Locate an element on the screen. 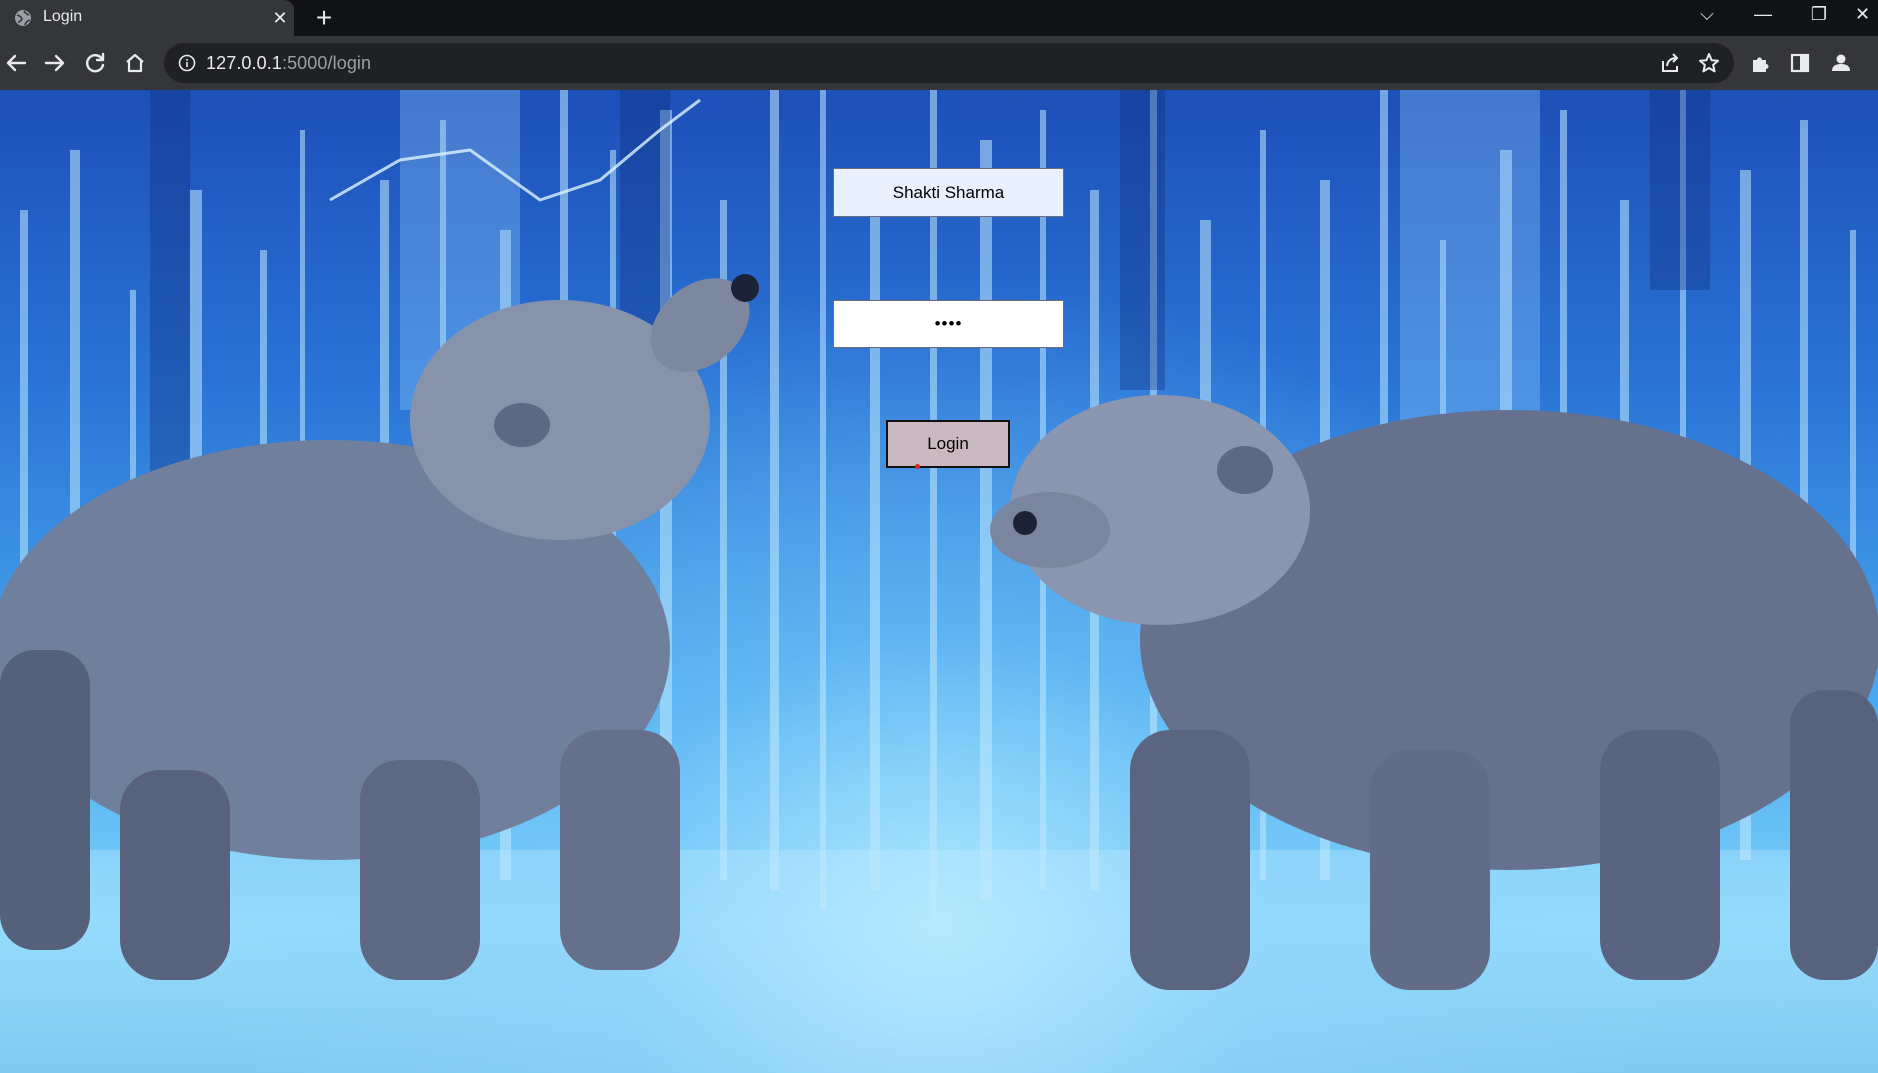 The height and width of the screenshot is (1073, 1878). tab-title: Login is located at coordinates (63, 16).